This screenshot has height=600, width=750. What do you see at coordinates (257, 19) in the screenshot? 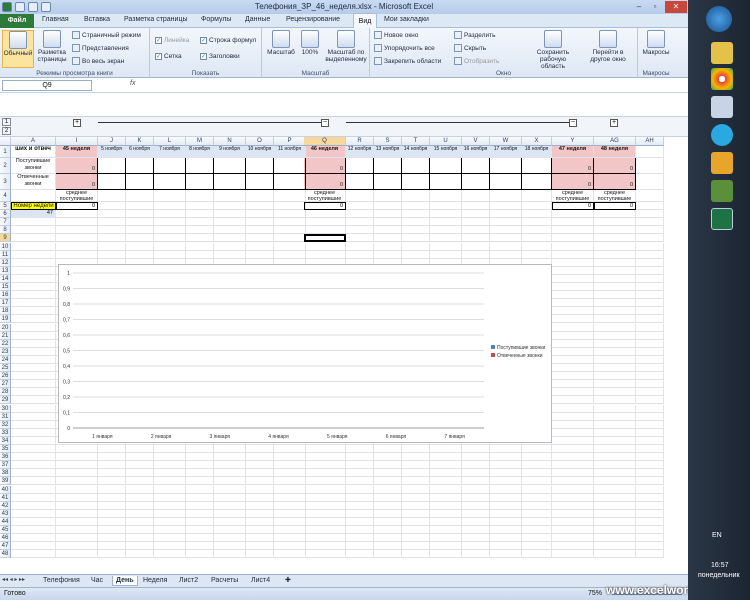
I see `tab-data: Данные` at bounding box center [257, 19].